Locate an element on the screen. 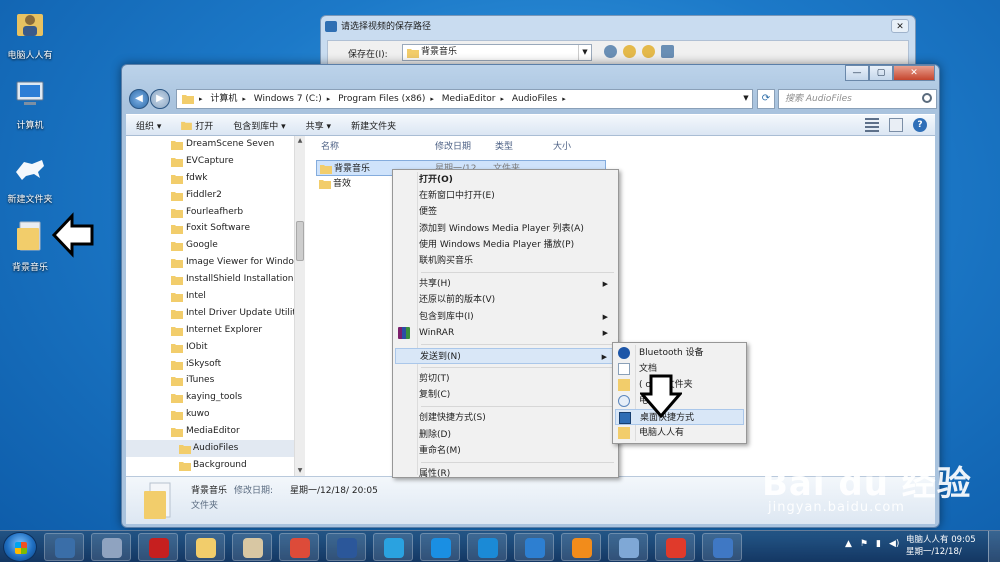  breadcrumb-item: Program Files (x86) is located at coordinates (381, 99).